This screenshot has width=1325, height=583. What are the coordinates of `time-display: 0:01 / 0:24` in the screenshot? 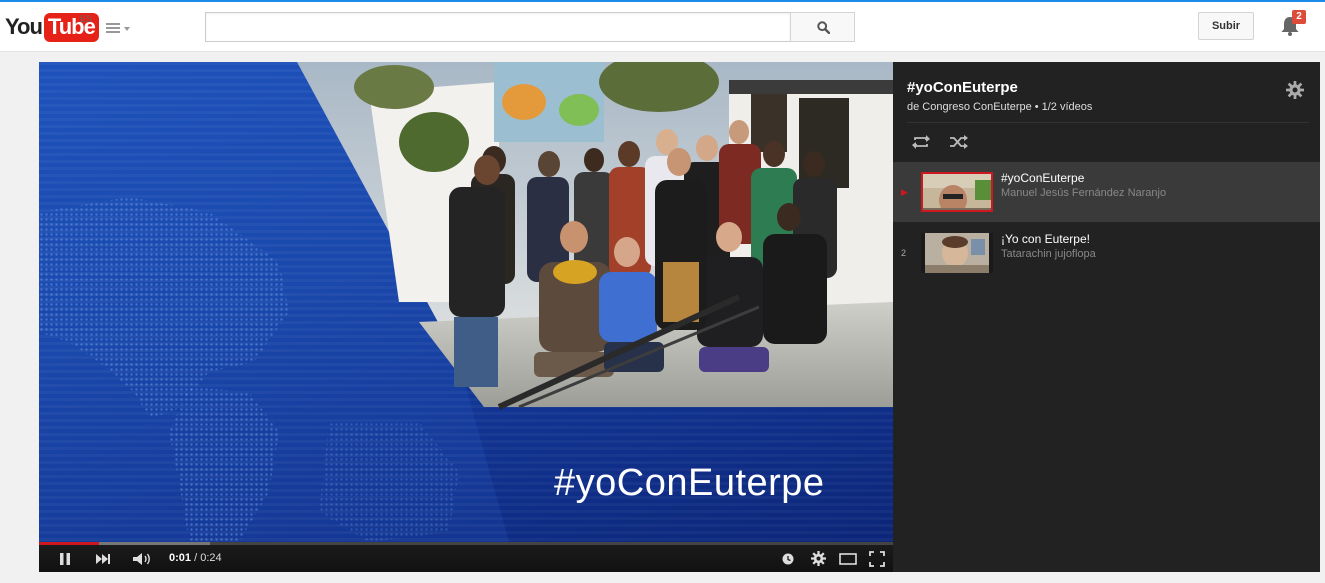 It's located at (195, 558).